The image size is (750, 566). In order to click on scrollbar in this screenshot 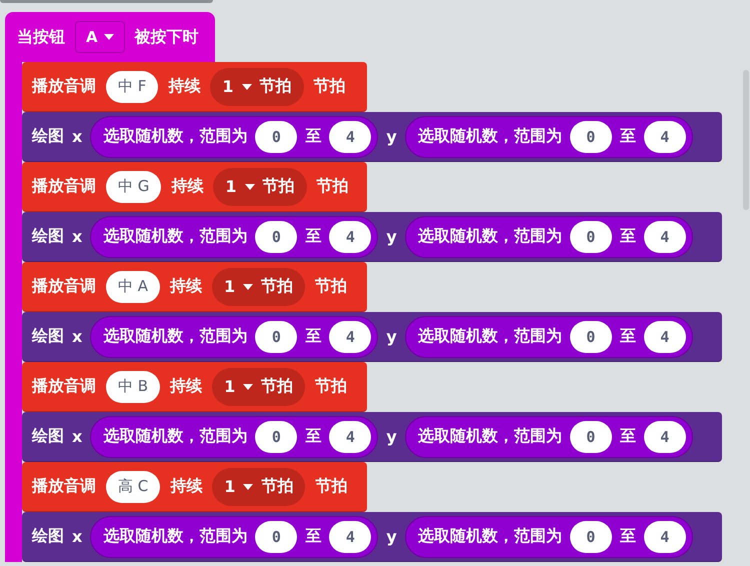, I will do `click(746, 140)`.